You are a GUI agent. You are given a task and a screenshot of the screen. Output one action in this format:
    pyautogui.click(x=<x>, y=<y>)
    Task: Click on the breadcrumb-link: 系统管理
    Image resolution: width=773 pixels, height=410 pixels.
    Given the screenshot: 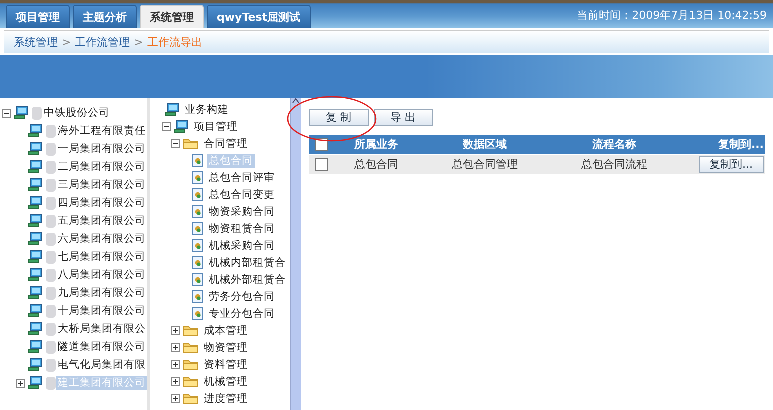 What is the action you would take?
    pyautogui.click(x=36, y=42)
    